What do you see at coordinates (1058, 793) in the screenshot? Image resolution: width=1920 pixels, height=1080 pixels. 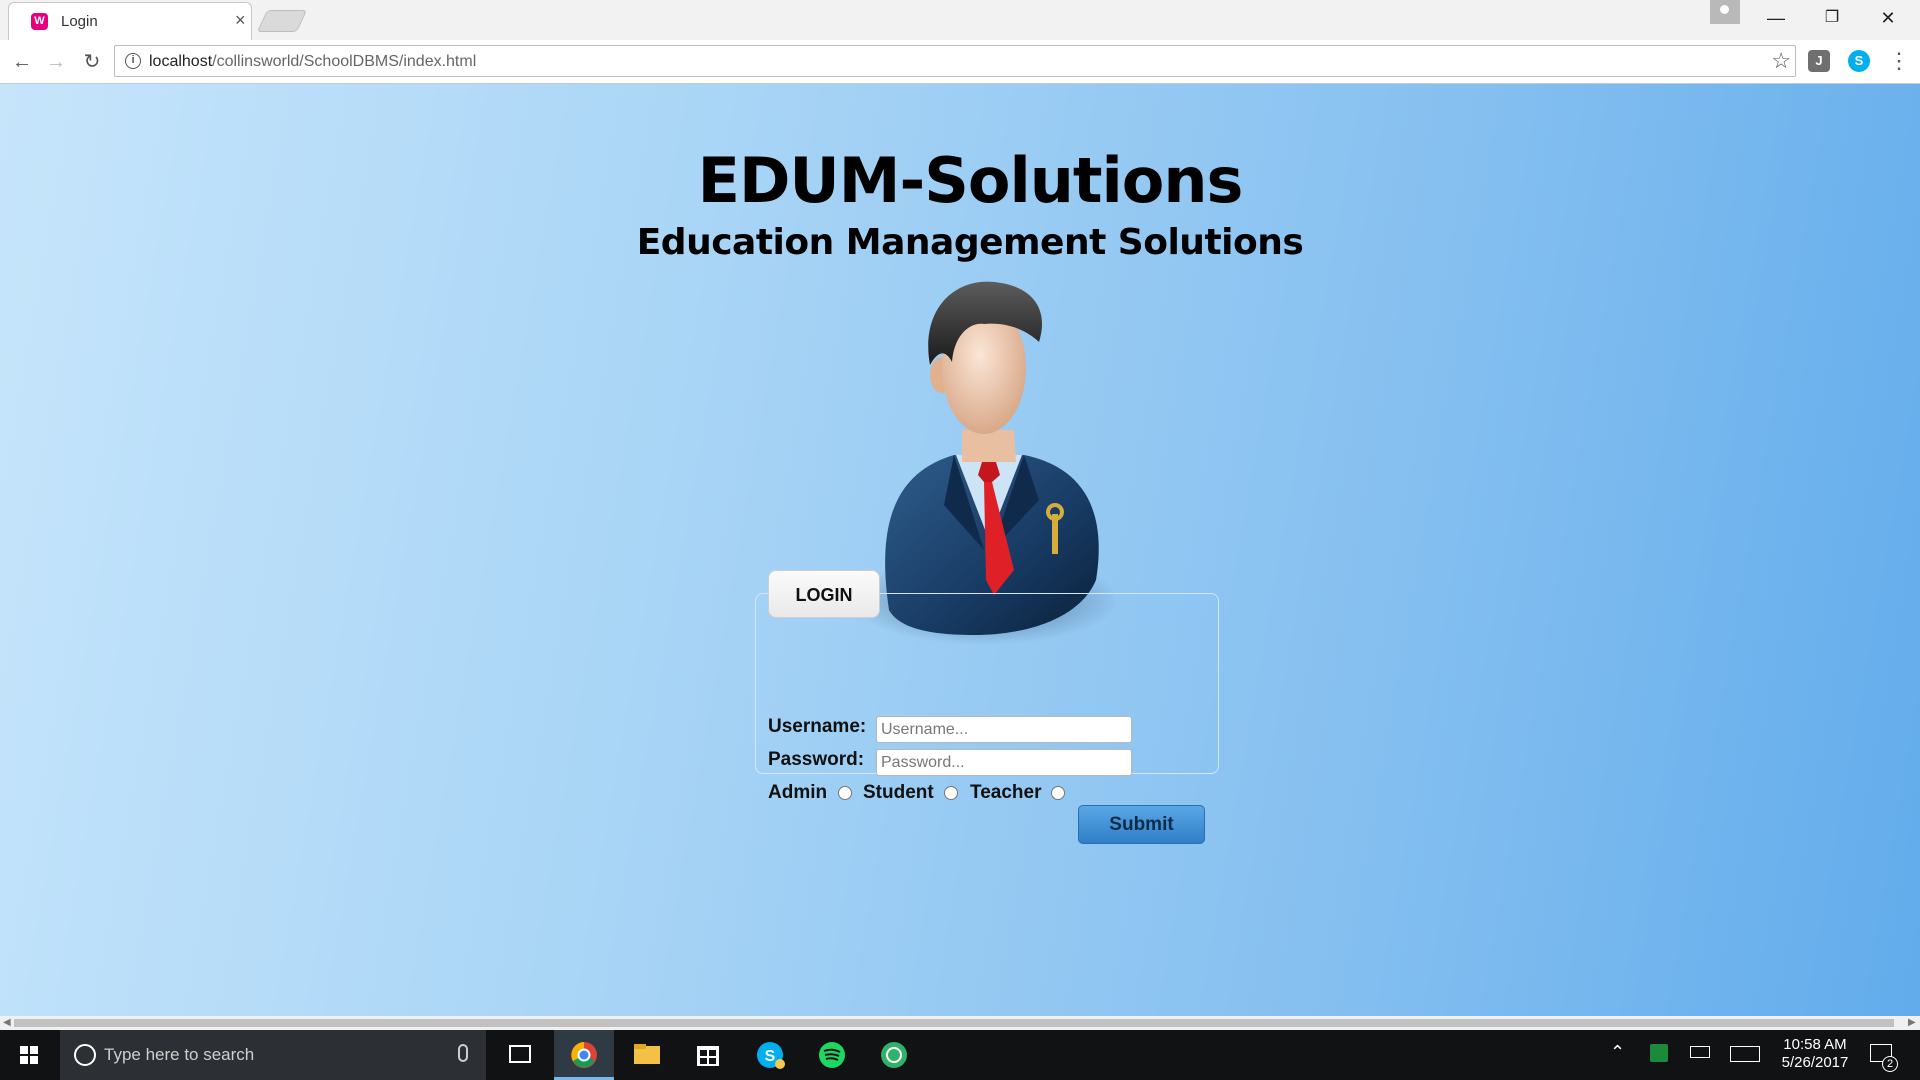 I see `role-radio-teacher` at bounding box center [1058, 793].